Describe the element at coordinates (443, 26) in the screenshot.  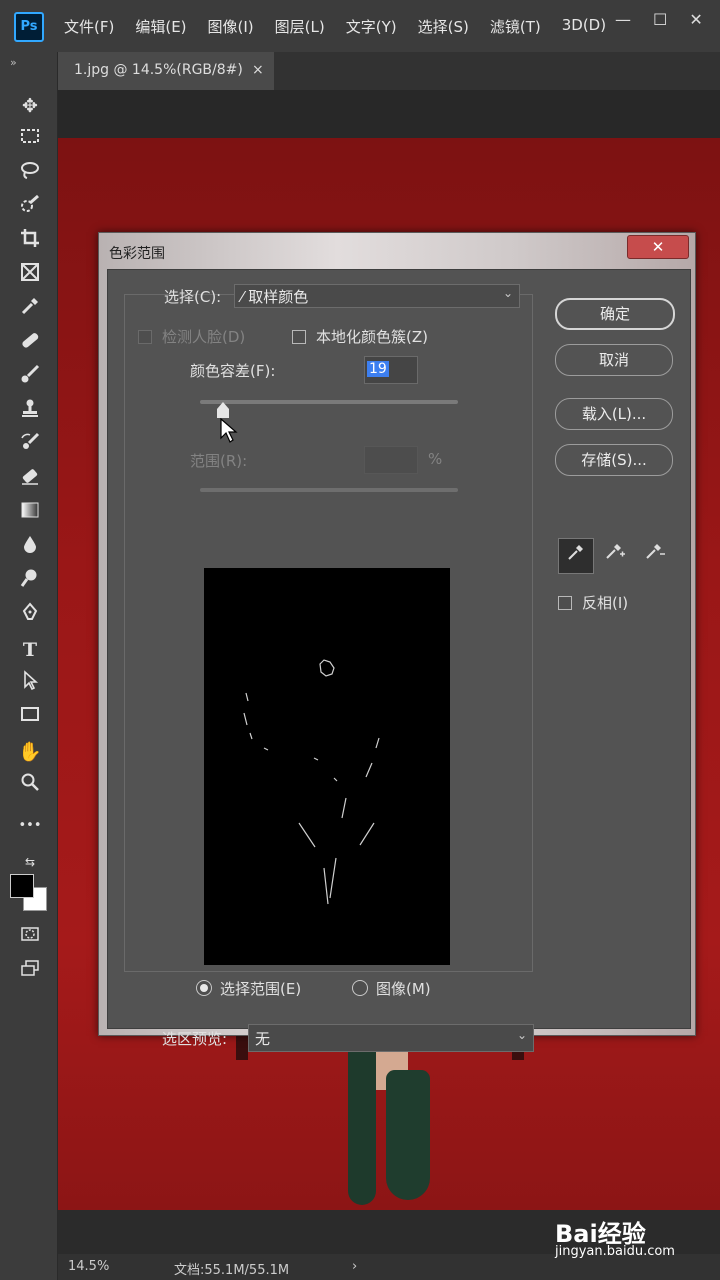
I see `menu-select: 选择(S)` at that location.